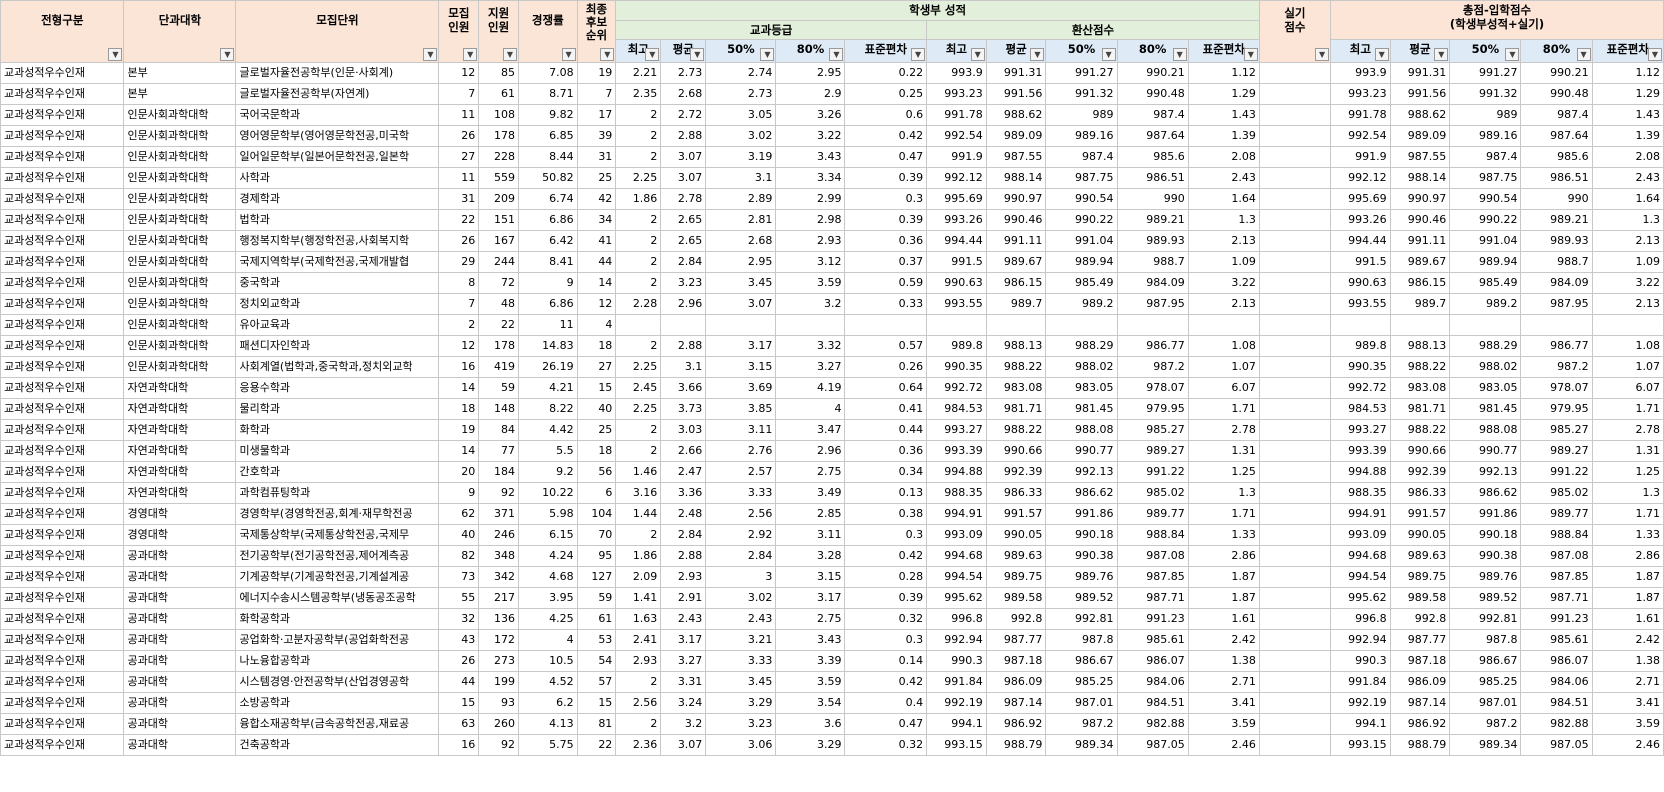  What do you see at coordinates (638, 493) in the screenshot?
I see `table-cell: 3.16` at bounding box center [638, 493].